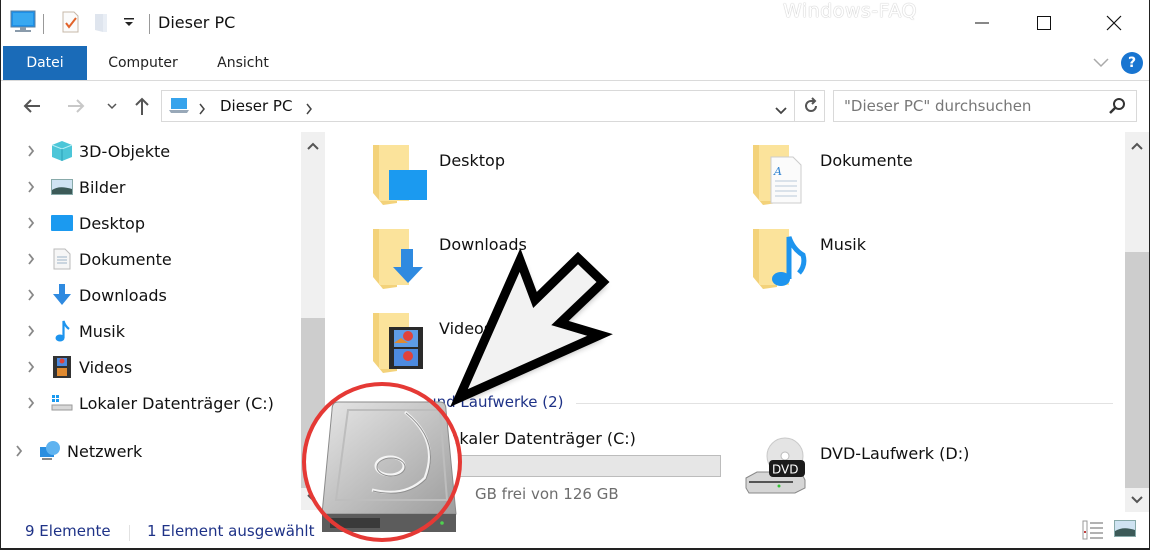 Image resolution: width=1150 pixels, height=550 pixels. I want to click on documents-folder-icon: A, so click(777, 175).